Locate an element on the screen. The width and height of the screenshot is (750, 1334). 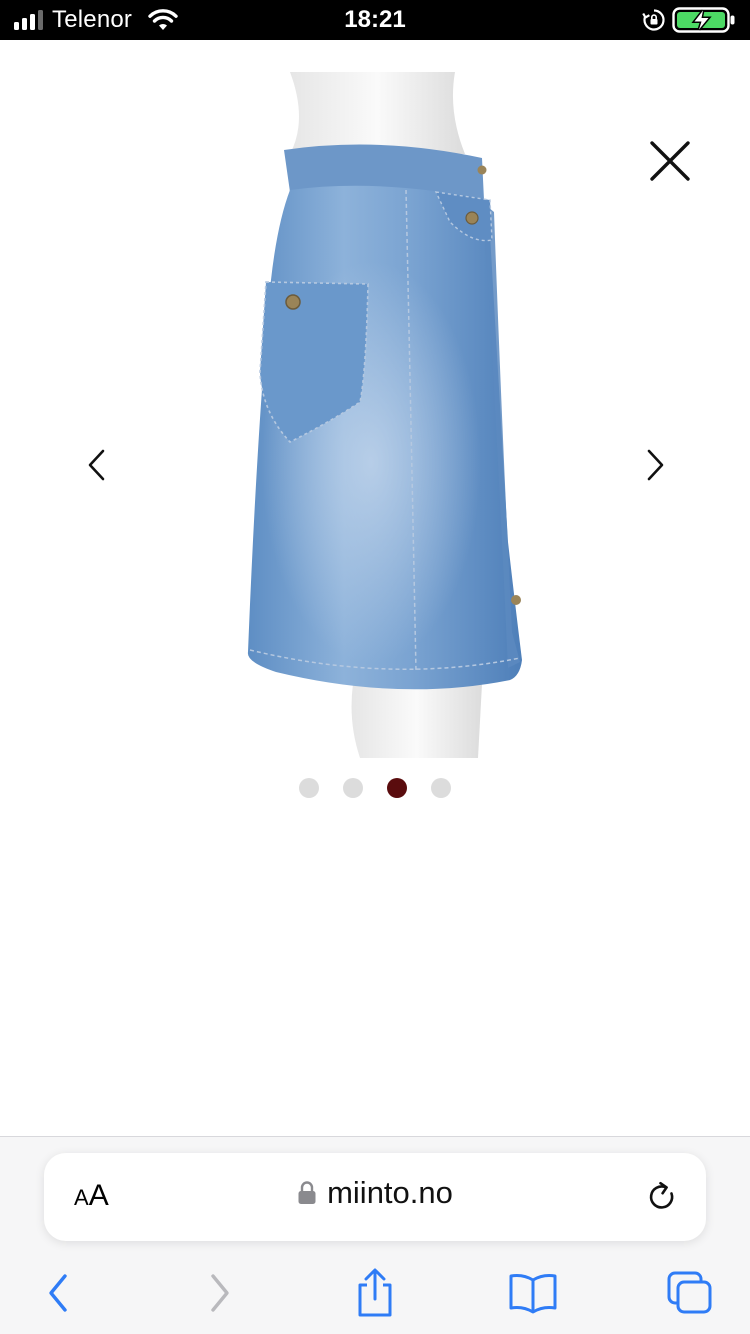
padlock-icon is located at coordinates (307, 1192).